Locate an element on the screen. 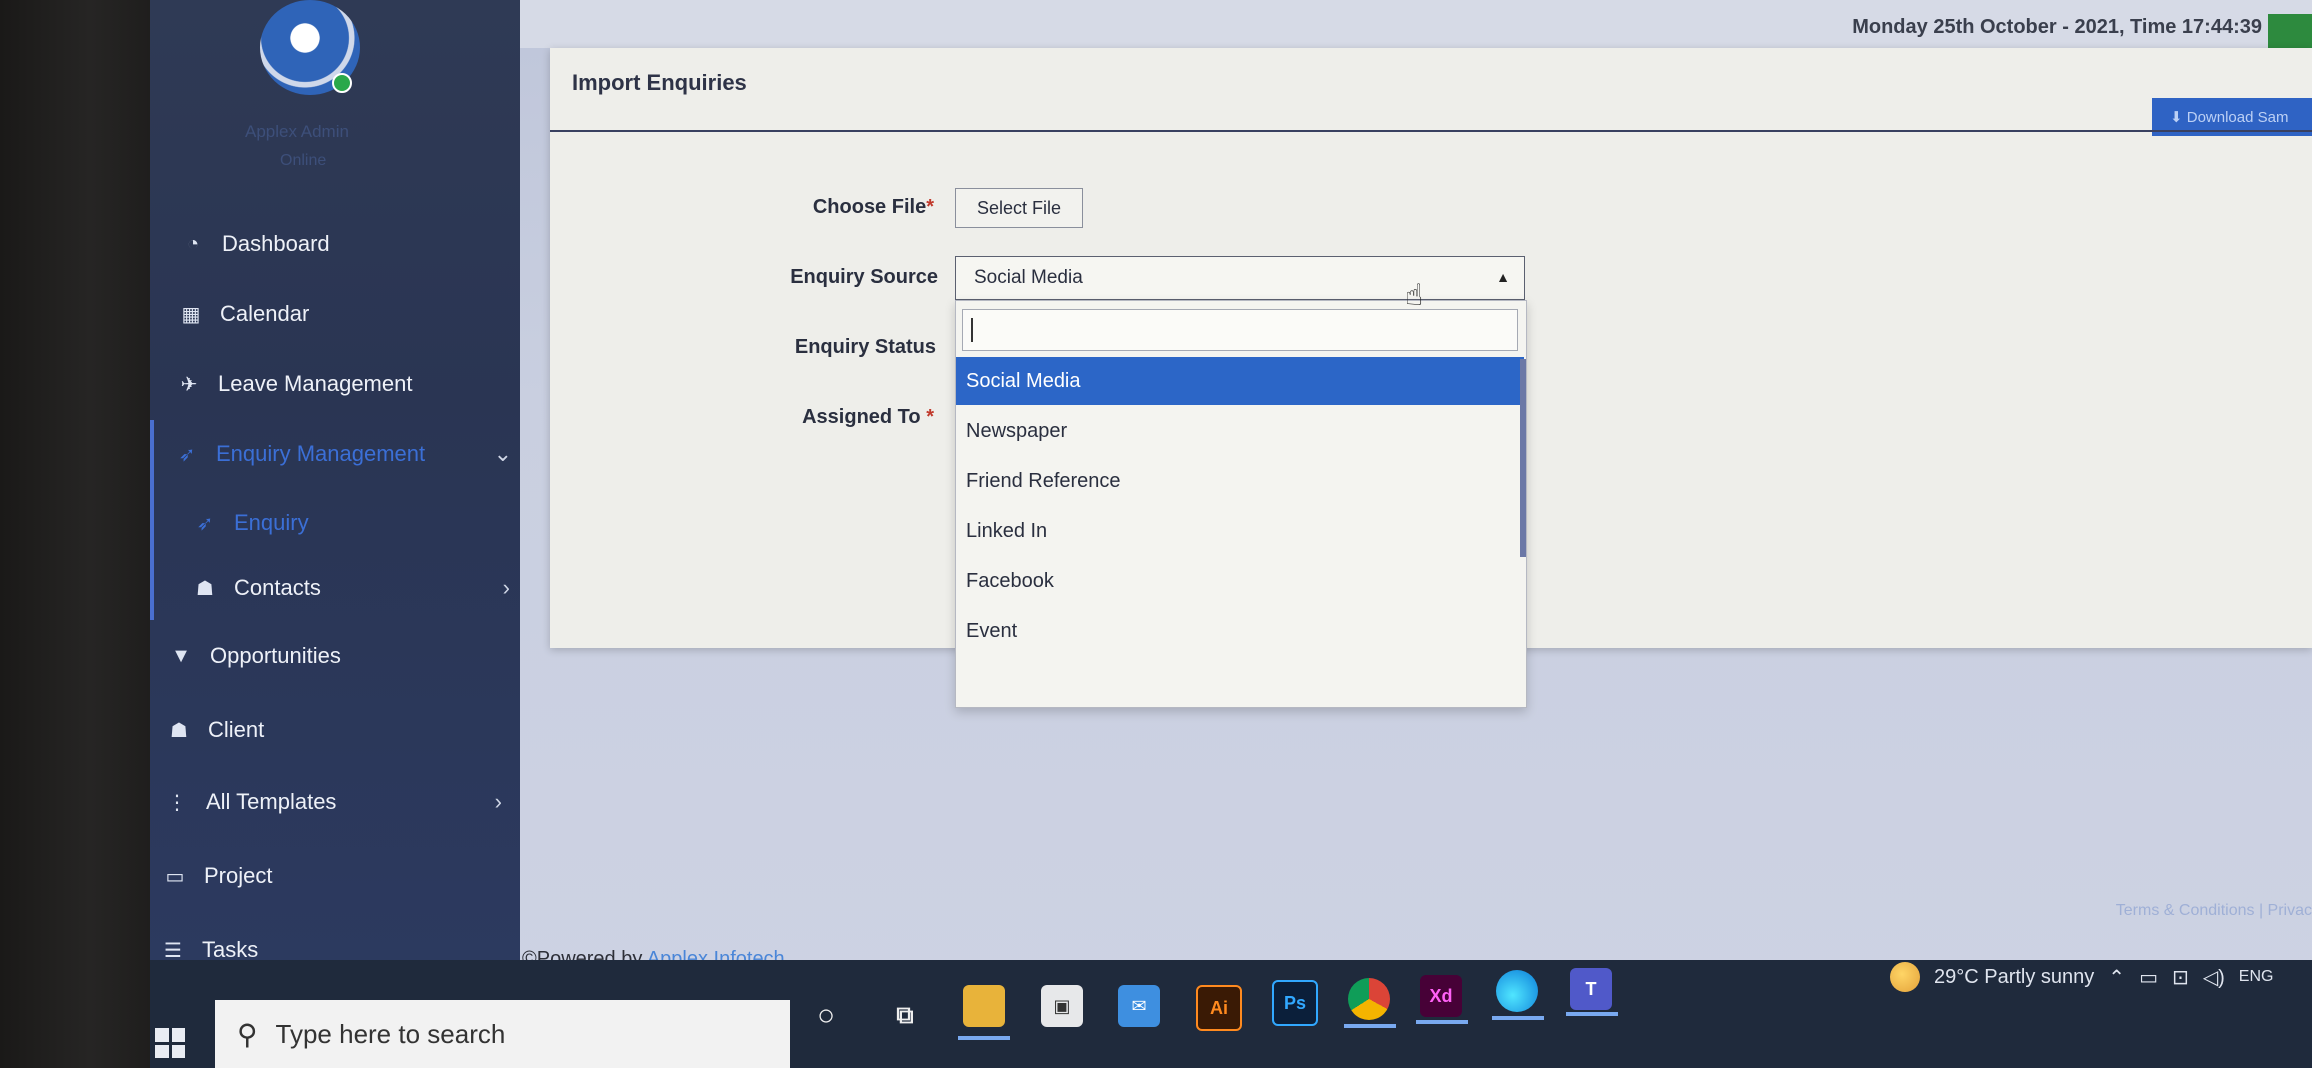 Image resolution: width=2312 pixels, height=1068 pixels. store-icon: ▣ is located at coordinates (1062, 1006).